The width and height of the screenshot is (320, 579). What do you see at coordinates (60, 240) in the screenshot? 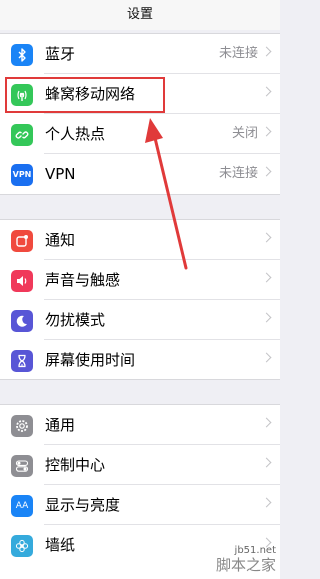
I see `settings-row-label: 通知` at bounding box center [60, 240].